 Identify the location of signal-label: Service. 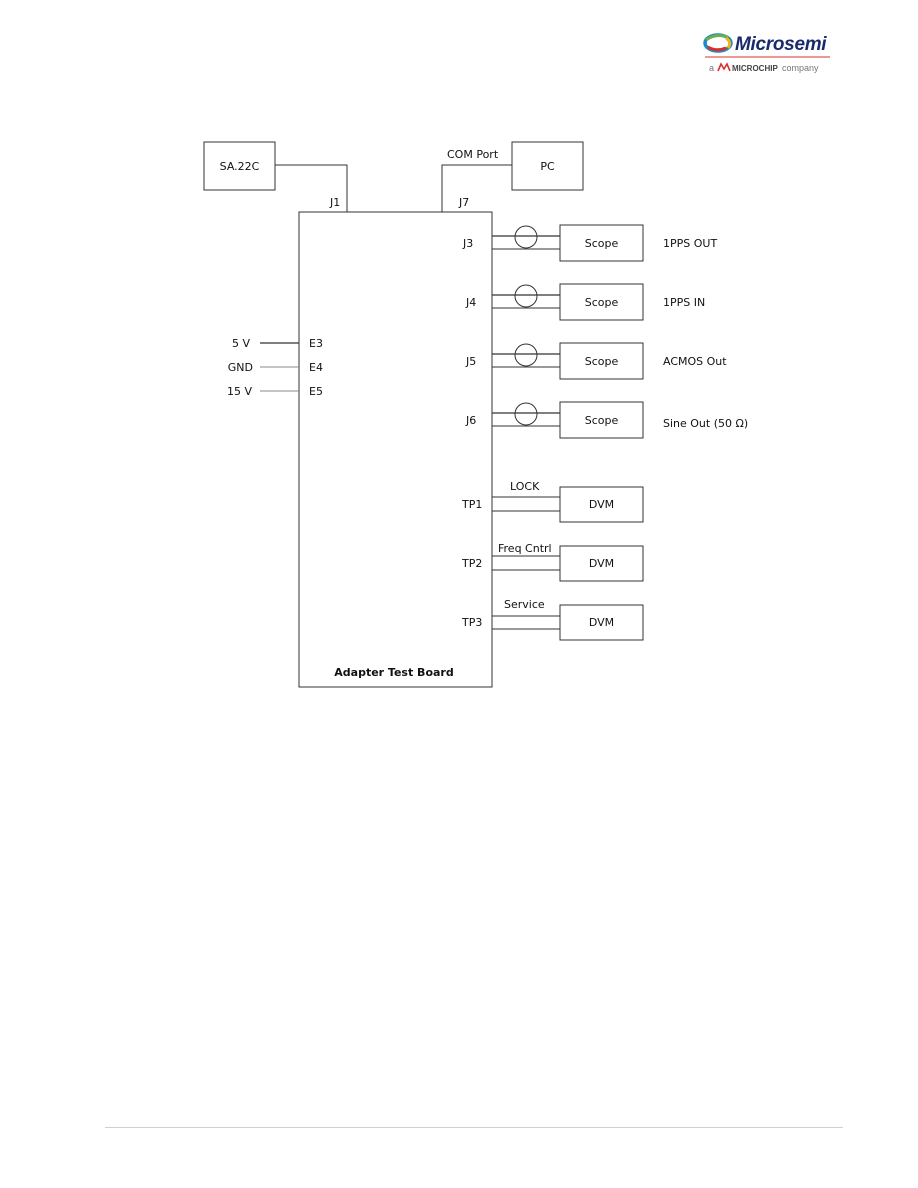
(524, 604).